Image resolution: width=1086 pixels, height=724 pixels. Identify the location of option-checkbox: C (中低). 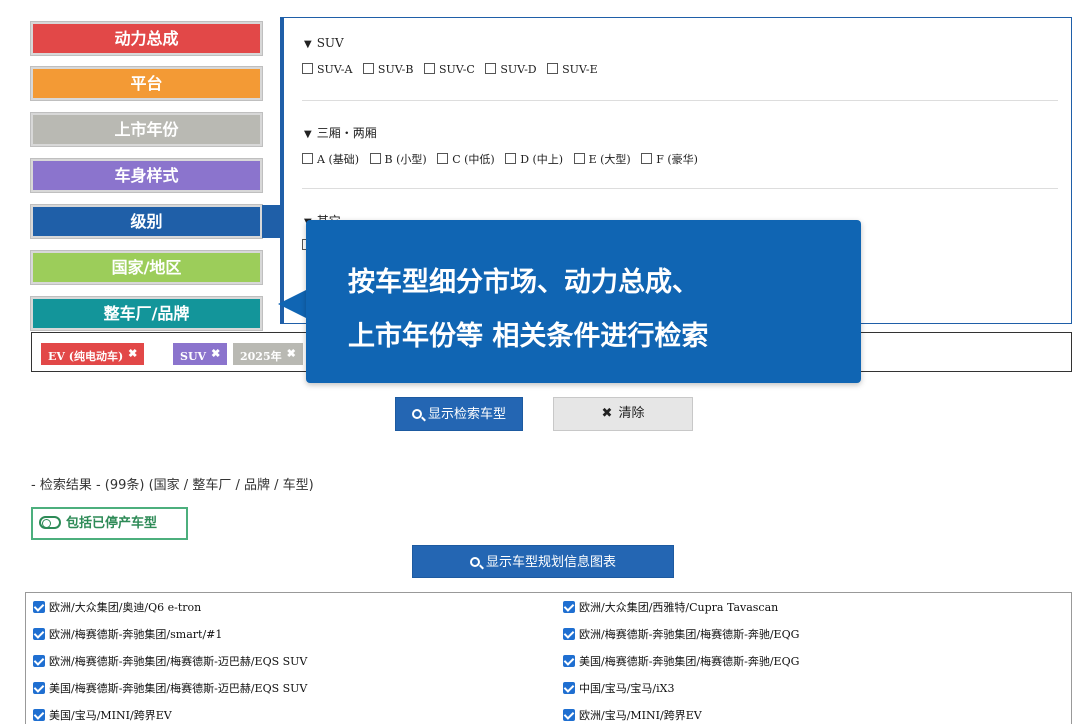
(466, 159).